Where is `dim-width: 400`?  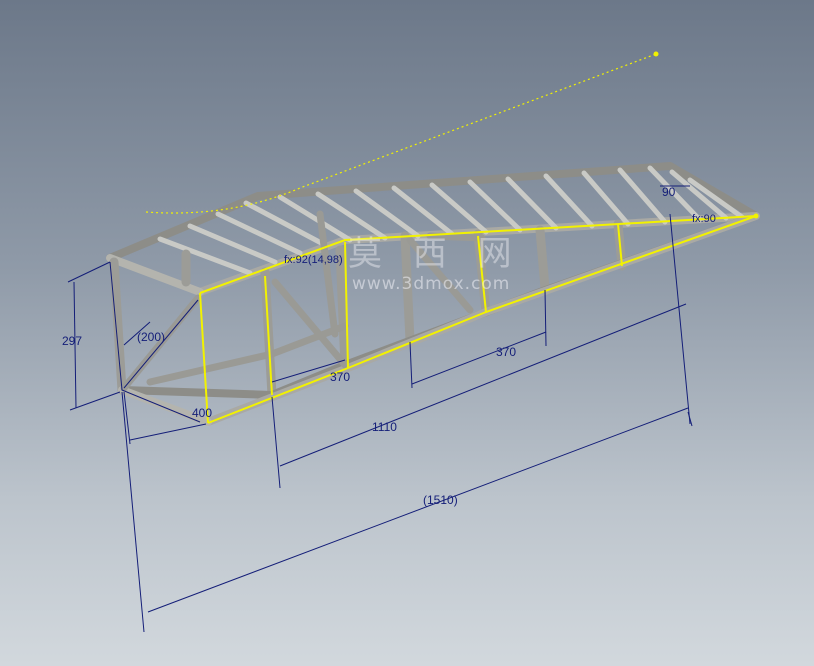
dim-width: 400 is located at coordinates (202, 413).